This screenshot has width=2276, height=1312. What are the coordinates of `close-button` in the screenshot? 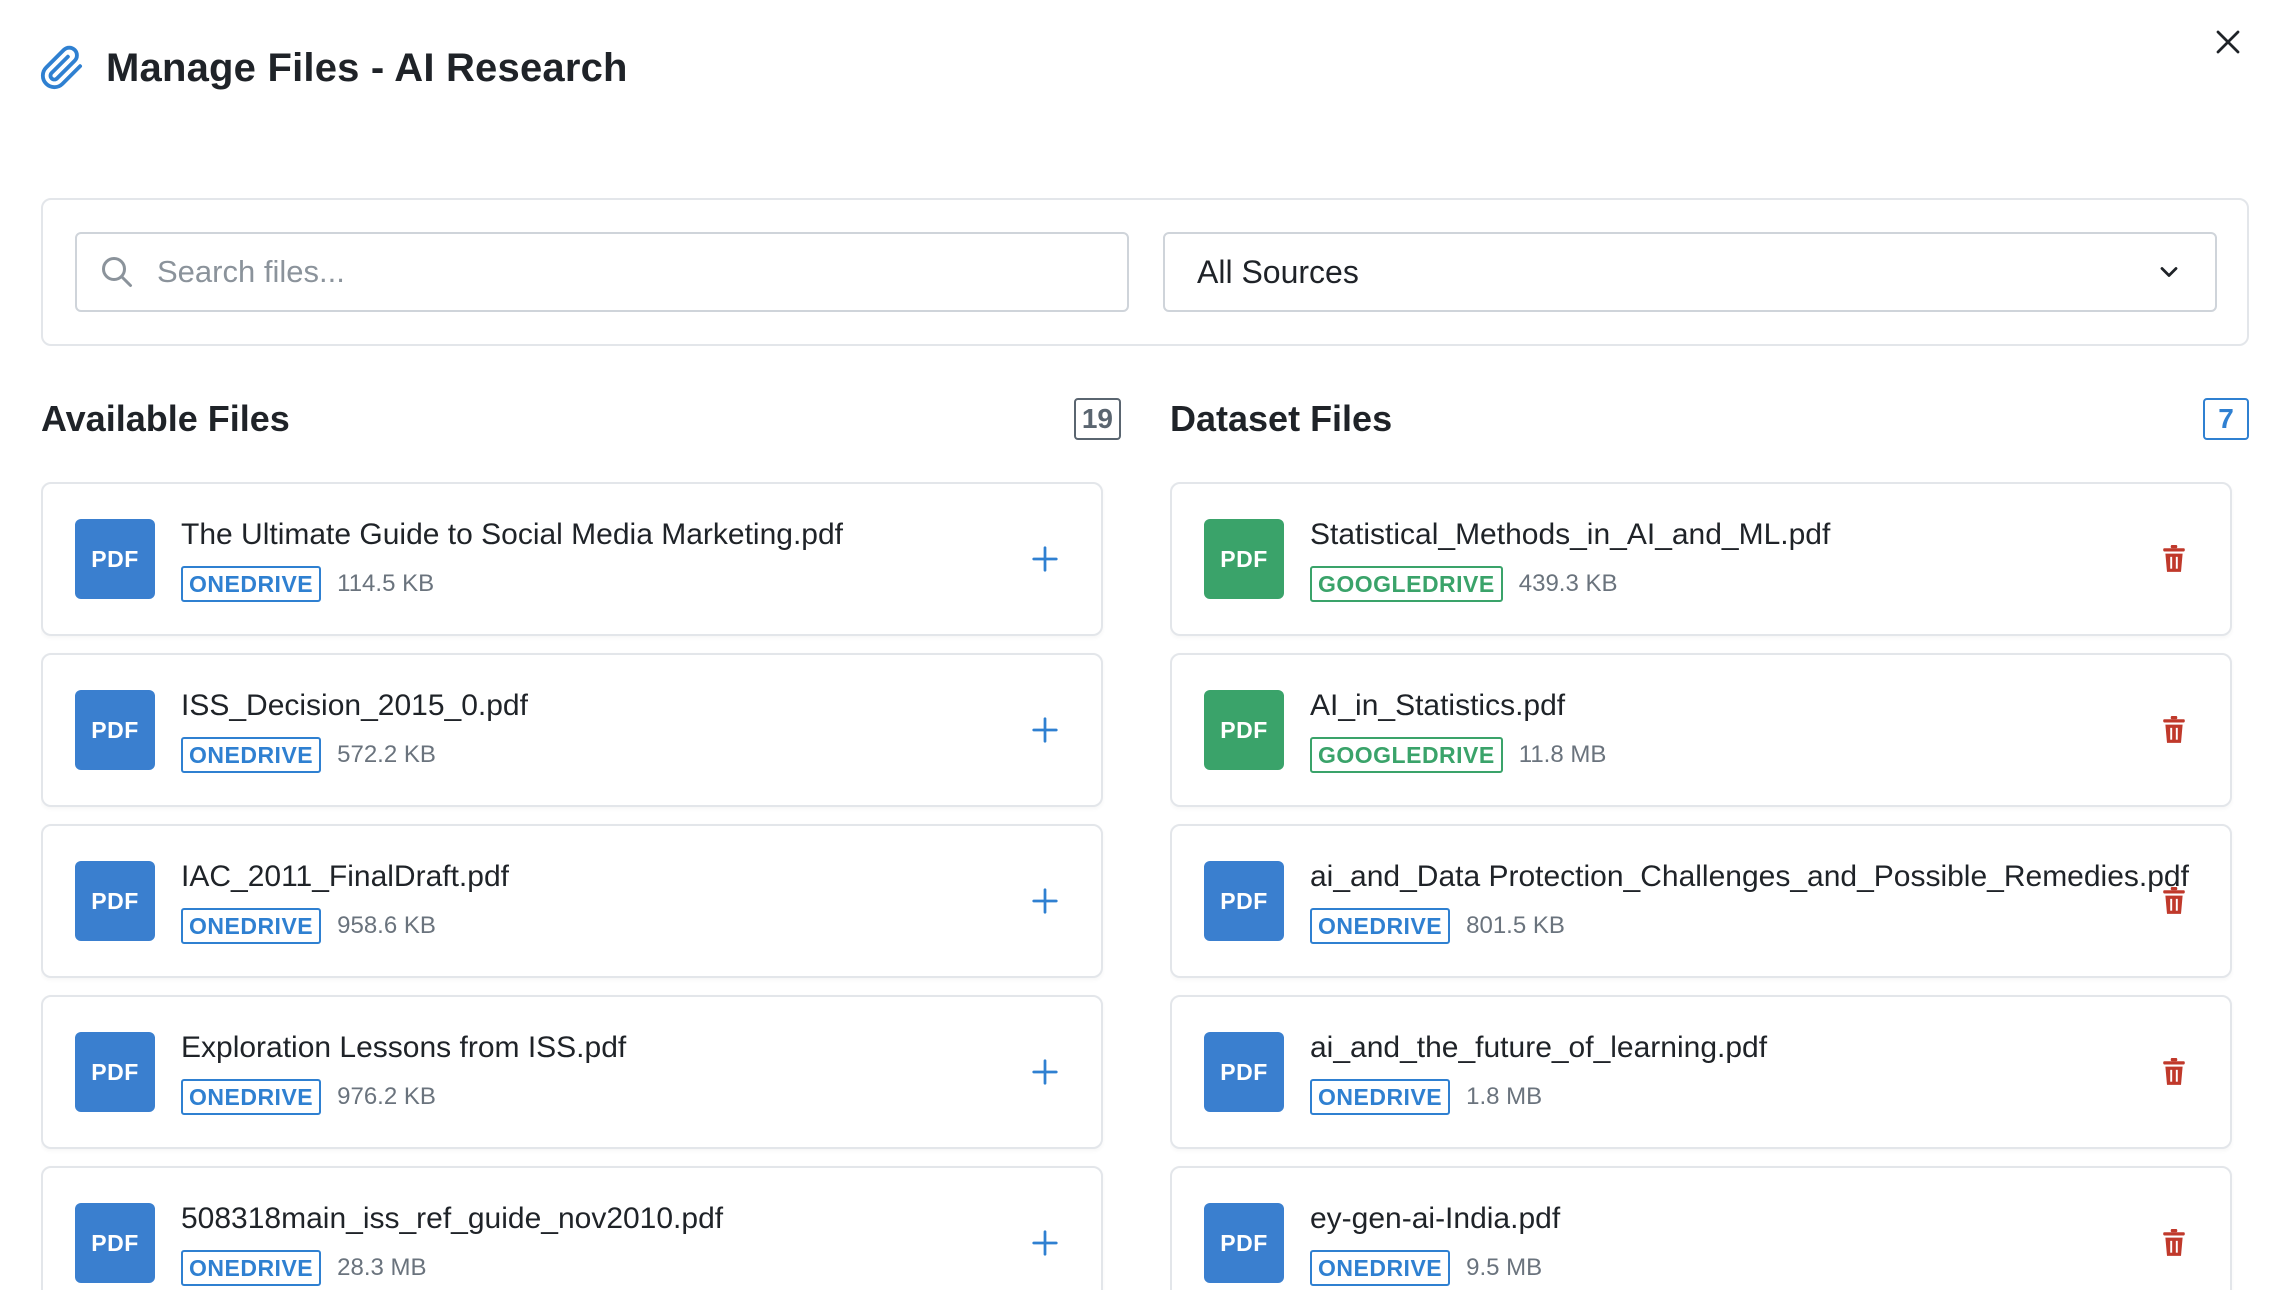 It's located at (2228, 42).